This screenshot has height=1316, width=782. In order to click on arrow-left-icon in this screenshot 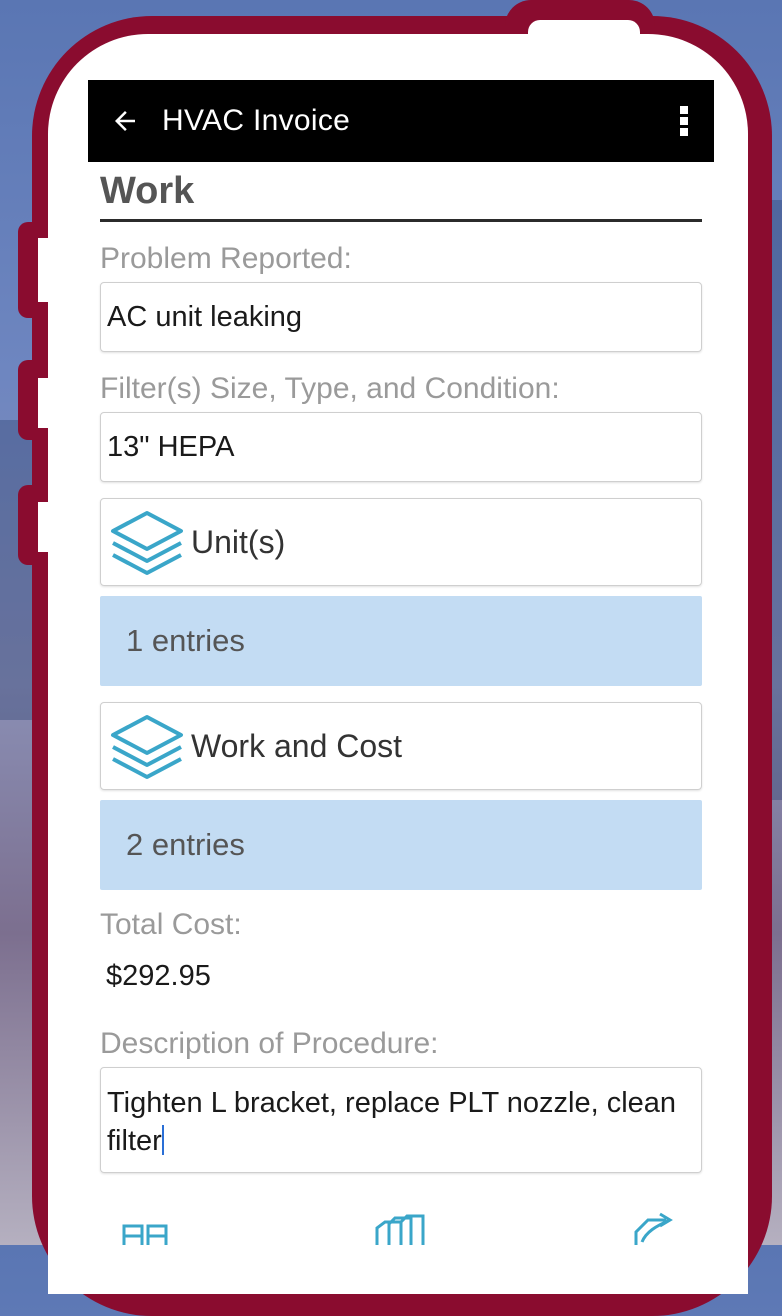, I will do `click(125, 121)`.